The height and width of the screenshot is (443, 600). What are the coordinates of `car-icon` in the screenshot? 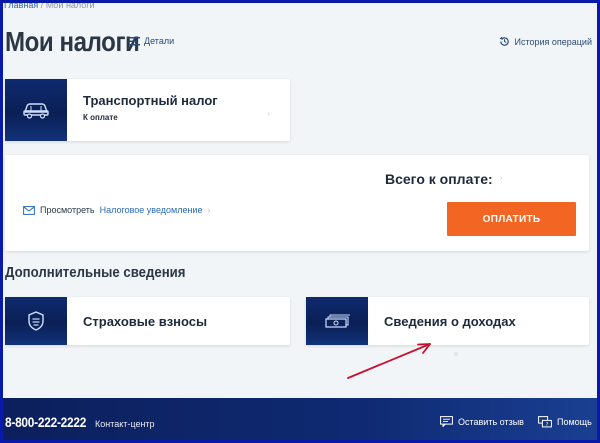 It's located at (36, 111).